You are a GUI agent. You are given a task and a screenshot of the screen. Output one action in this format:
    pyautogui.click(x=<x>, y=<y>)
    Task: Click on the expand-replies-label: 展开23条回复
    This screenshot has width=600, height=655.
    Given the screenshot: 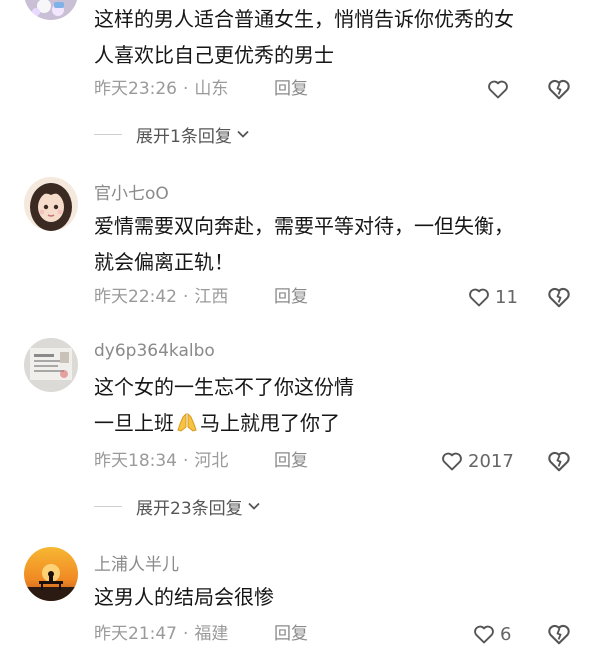 What is the action you would take?
    pyautogui.click(x=189, y=508)
    